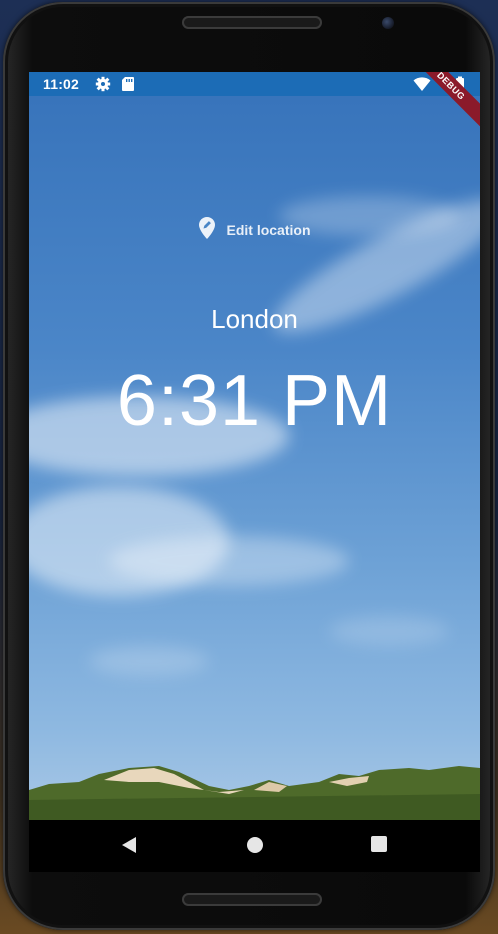  Describe the element at coordinates (129, 847) in the screenshot. I see `back-icon` at that location.